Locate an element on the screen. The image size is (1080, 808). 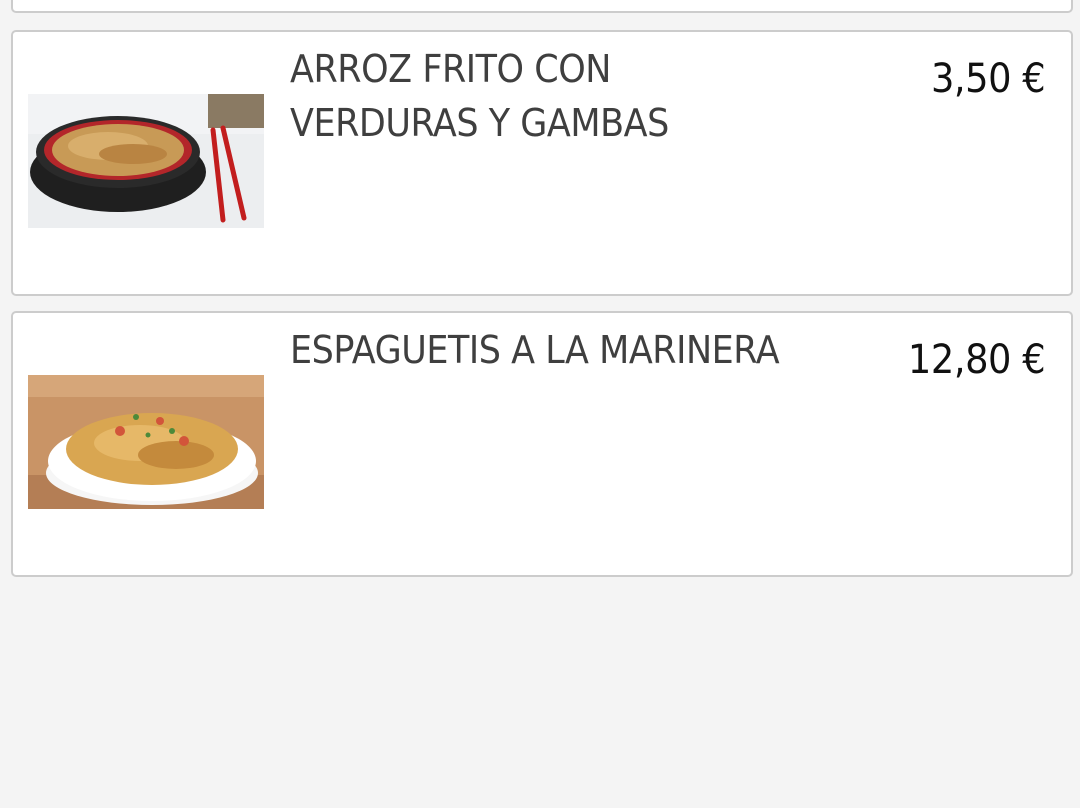
fried-rice-photo is located at coordinates (146, 161).